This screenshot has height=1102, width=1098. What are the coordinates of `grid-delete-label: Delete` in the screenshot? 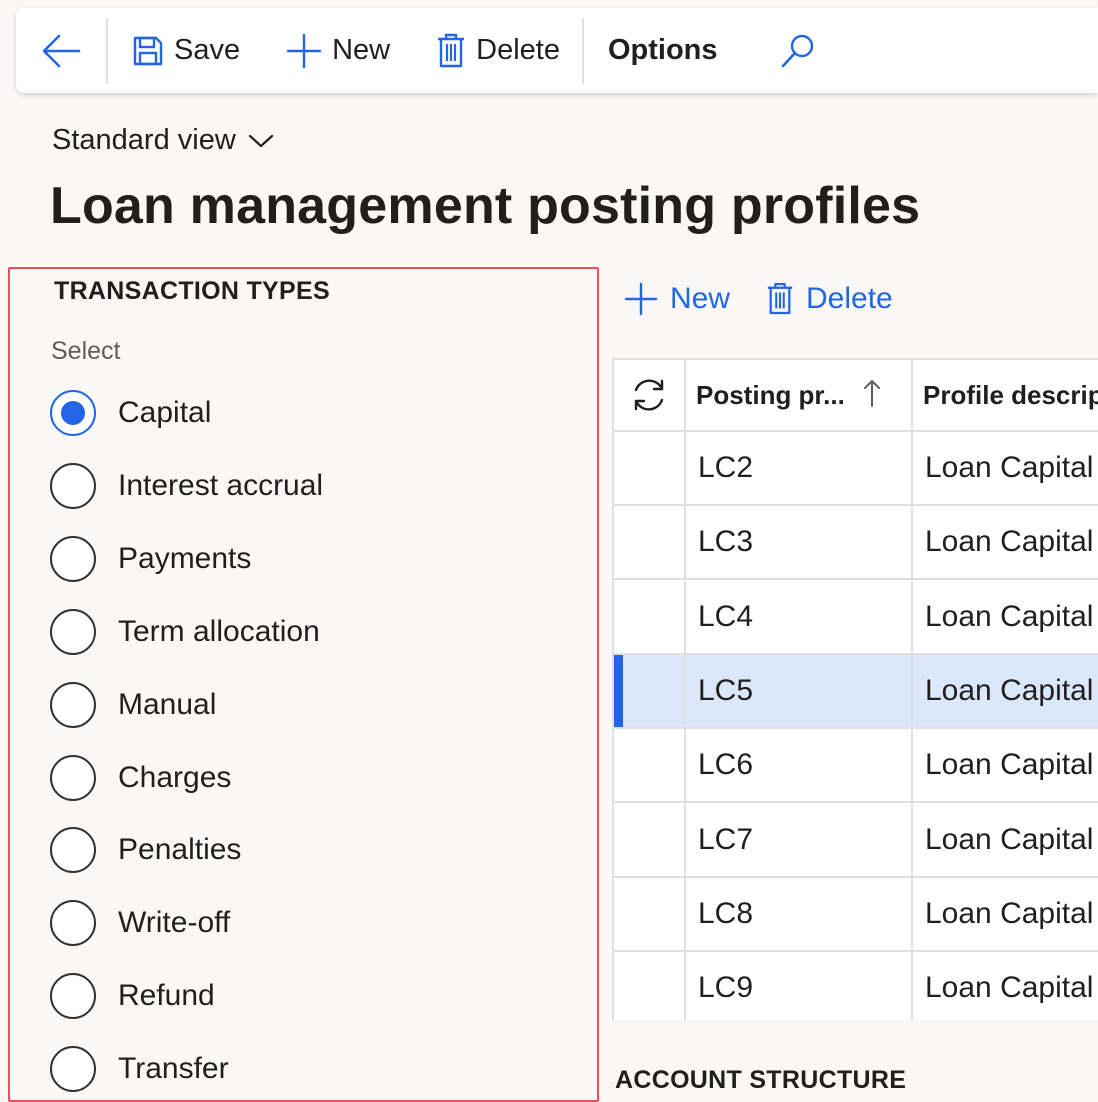 It's located at (849, 298).